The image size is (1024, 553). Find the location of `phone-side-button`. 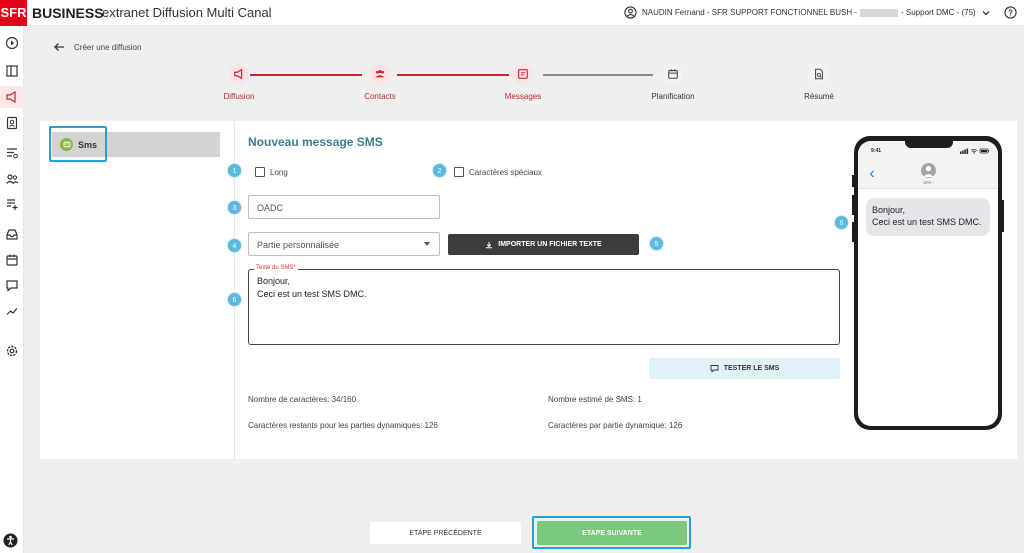

phone-side-button is located at coordinates (1003, 216).